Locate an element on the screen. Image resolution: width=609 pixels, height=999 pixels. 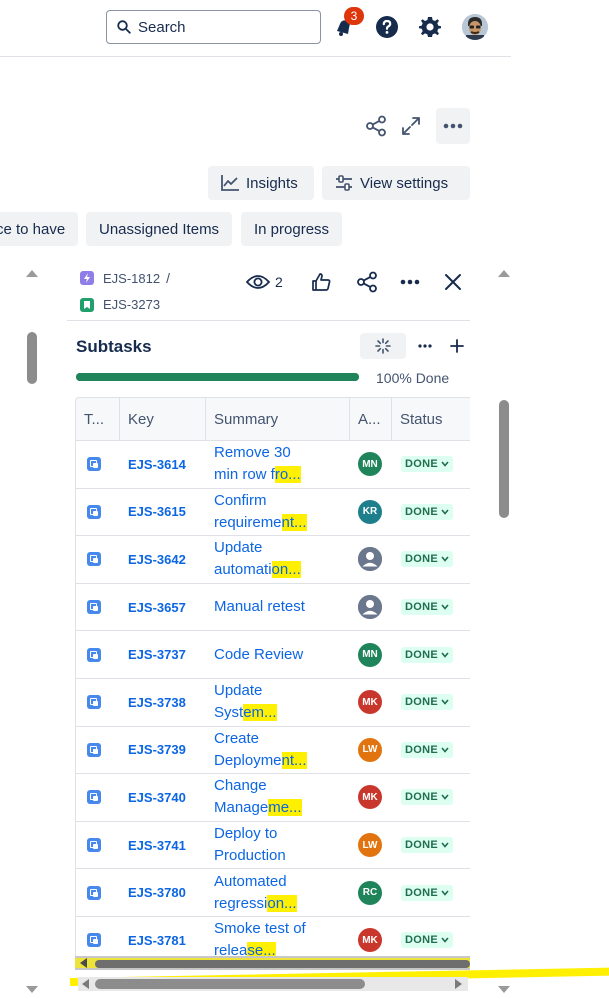
filter-chip-in-progress: In progress is located at coordinates (292, 229).